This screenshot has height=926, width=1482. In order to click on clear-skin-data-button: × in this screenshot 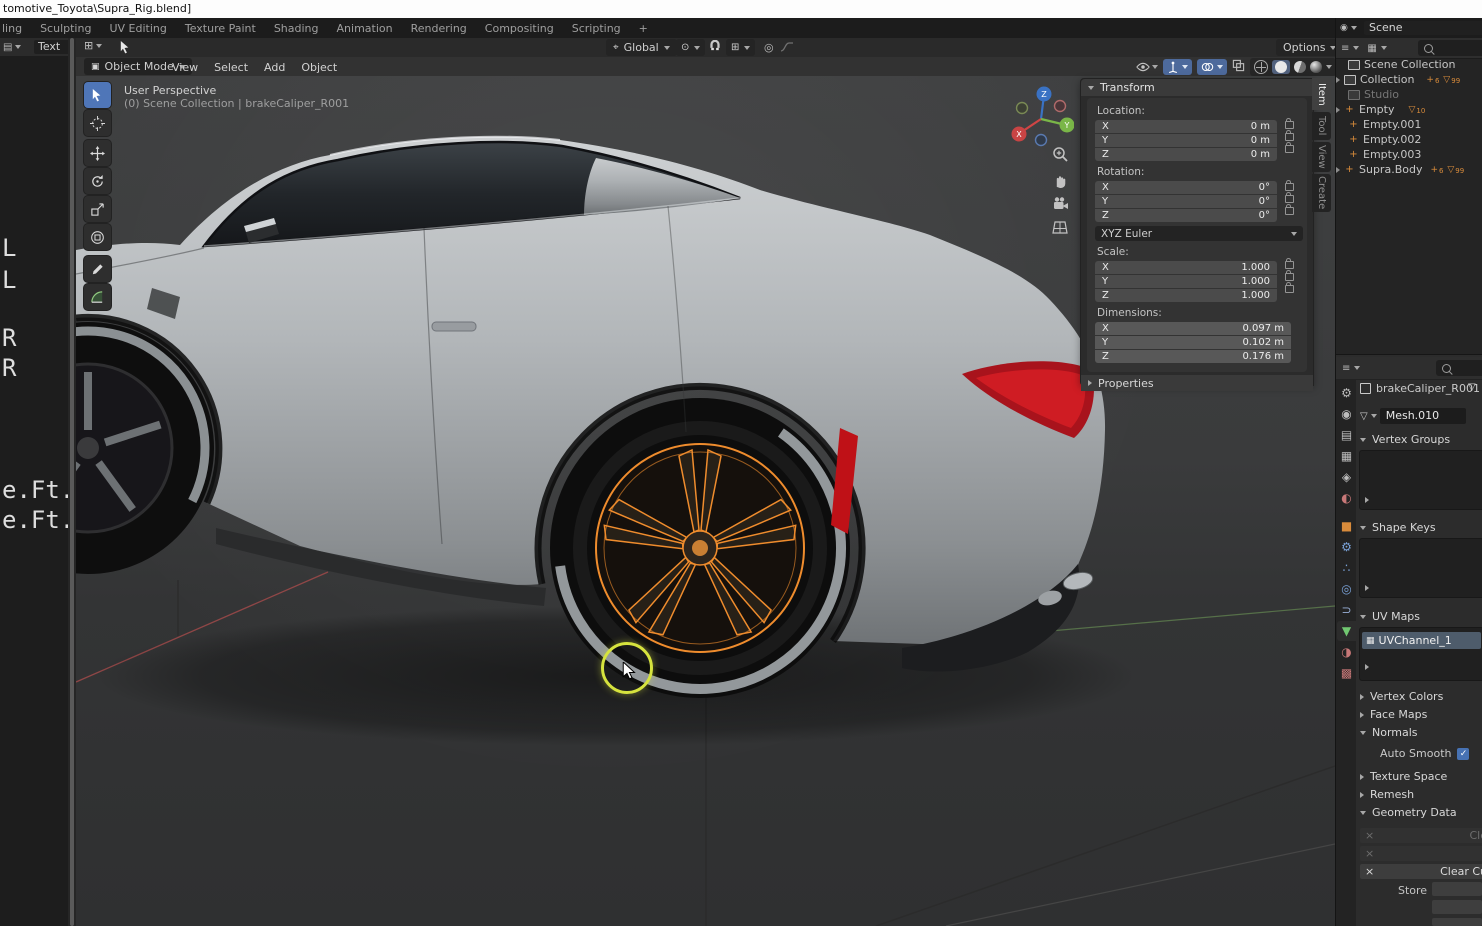, I will do `click(1421, 853)`.